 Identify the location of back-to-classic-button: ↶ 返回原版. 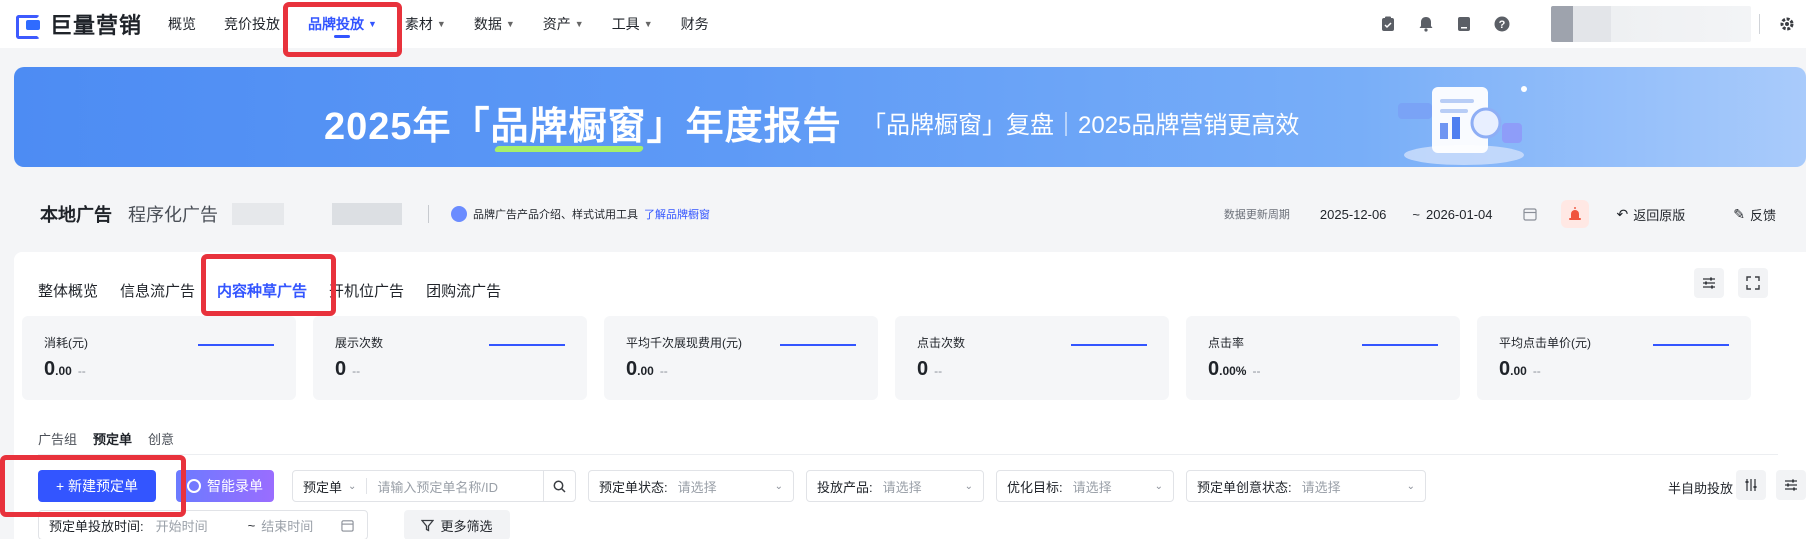
(1651, 214).